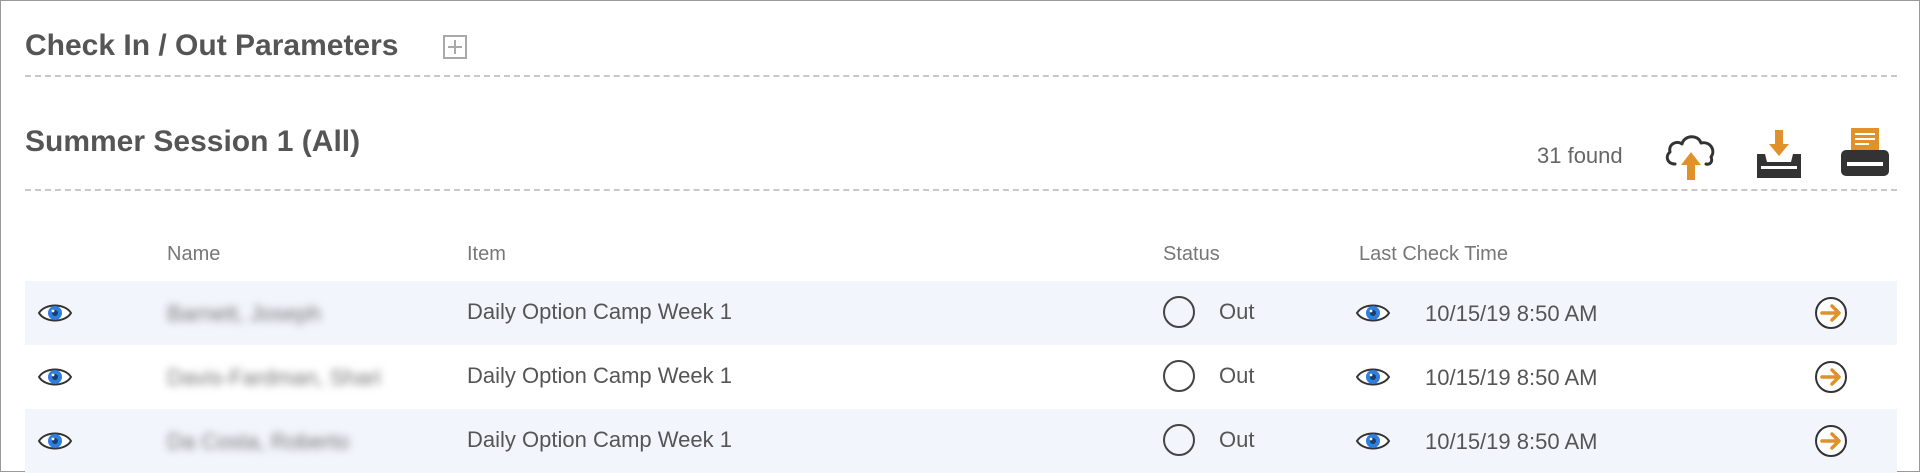 The width and height of the screenshot is (1920, 473). I want to click on session-title: Summer Session 1 (All), so click(193, 141).